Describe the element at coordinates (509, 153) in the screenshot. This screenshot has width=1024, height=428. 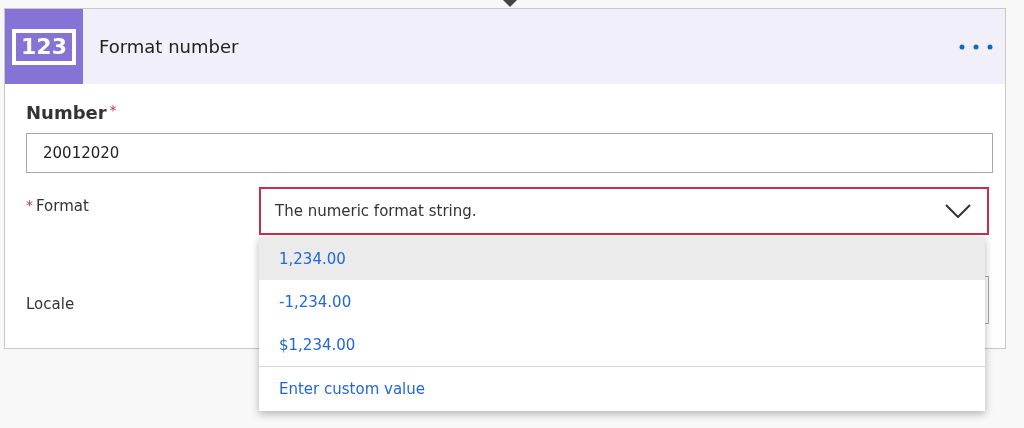
I see `number-input: 20012020` at that location.